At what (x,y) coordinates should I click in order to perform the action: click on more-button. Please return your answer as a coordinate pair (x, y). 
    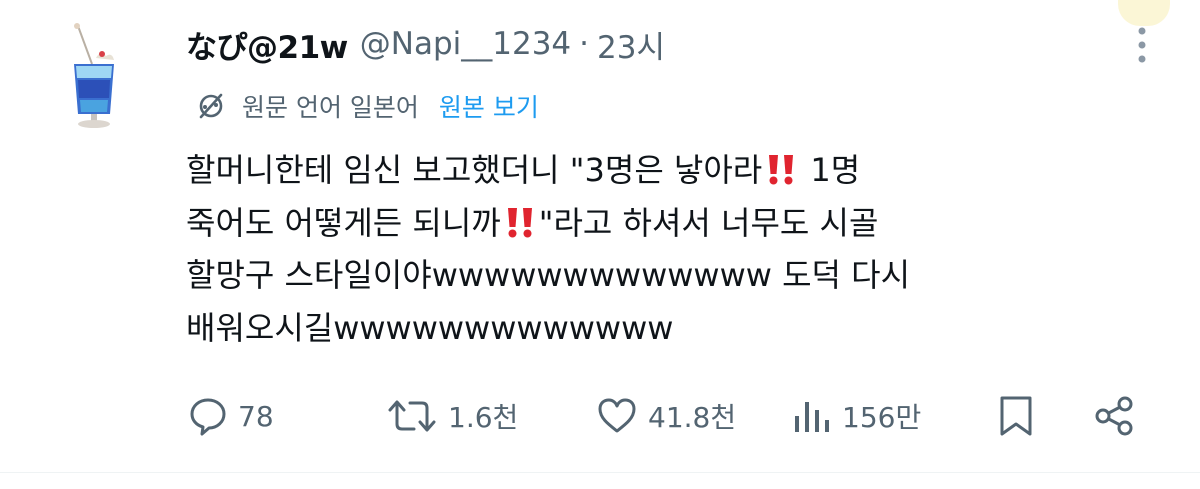
    Looking at the image, I should click on (1142, 45).